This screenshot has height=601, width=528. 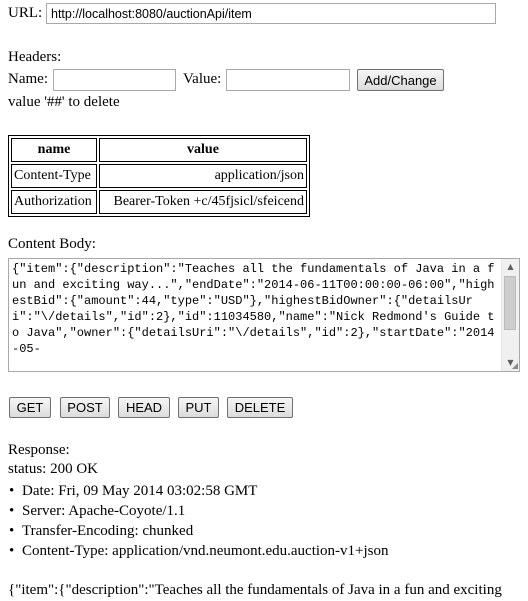 I want to click on header-name-input, so click(x=114, y=80).